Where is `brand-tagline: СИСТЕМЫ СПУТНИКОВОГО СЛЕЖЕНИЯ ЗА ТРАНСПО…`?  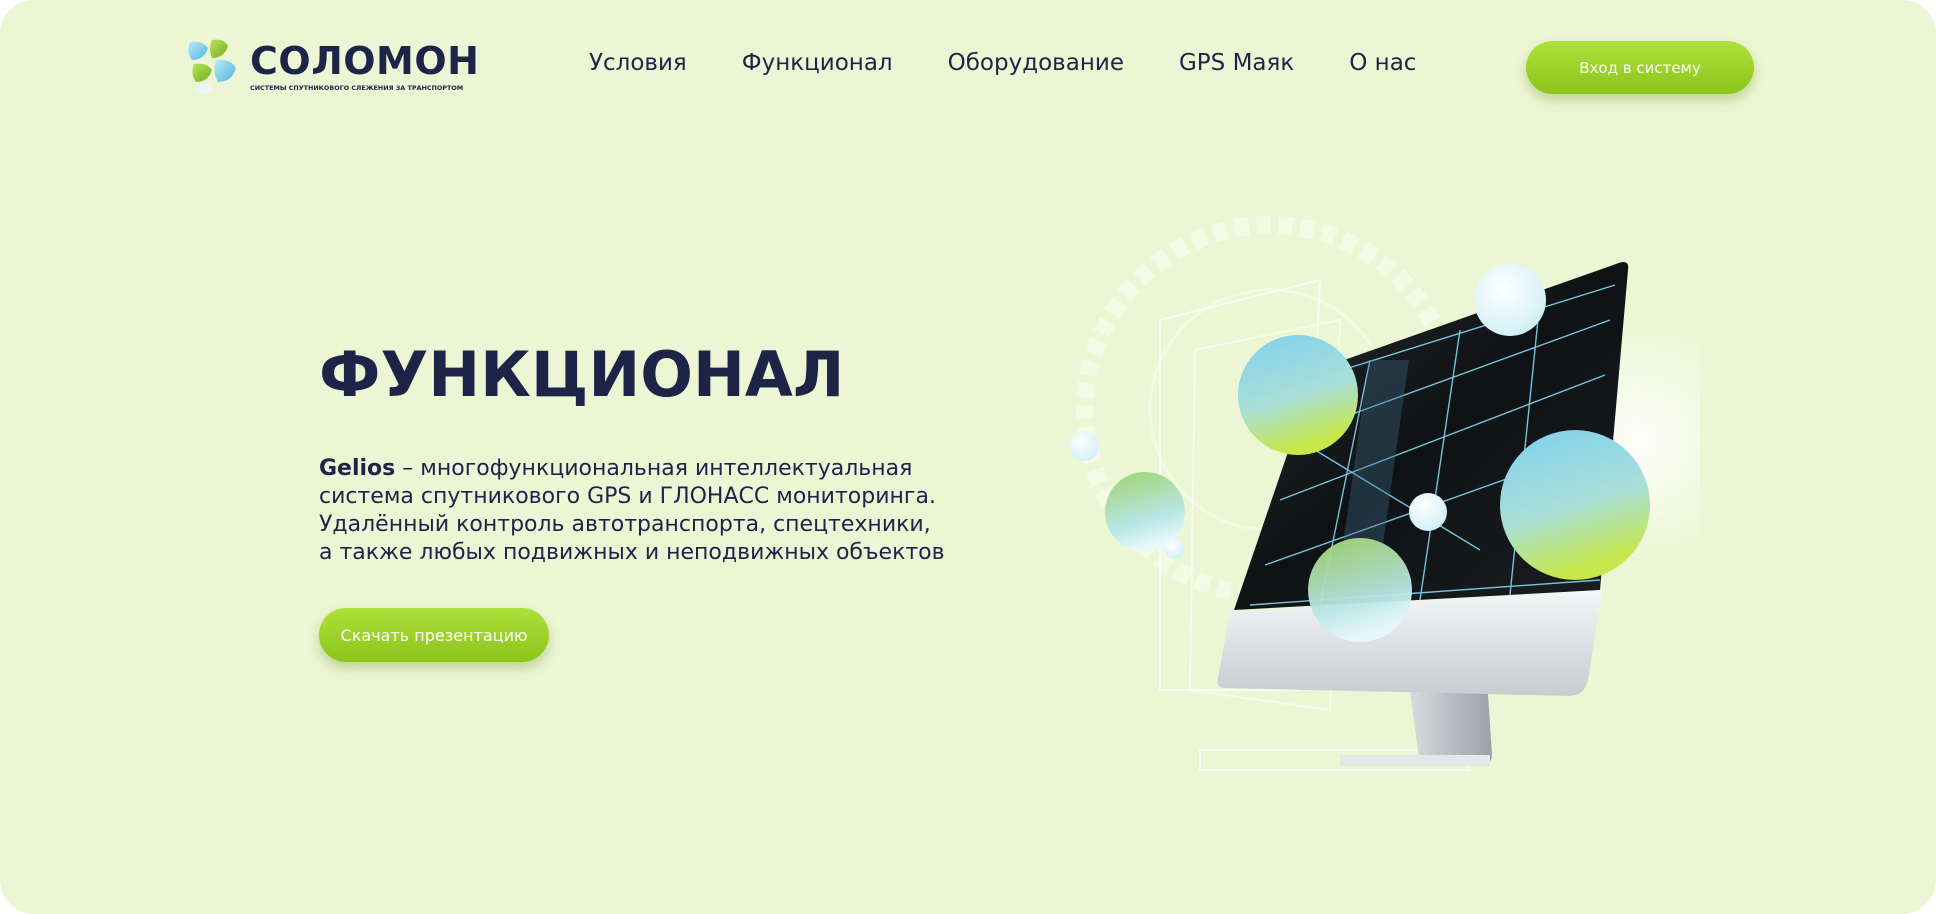 brand-tagline: СИСТЕМЫ СПУТНИКОВОГО СЛЕЖЕНИЯ ЗА ТРАНСПО… is located at coordinates (357, 88).